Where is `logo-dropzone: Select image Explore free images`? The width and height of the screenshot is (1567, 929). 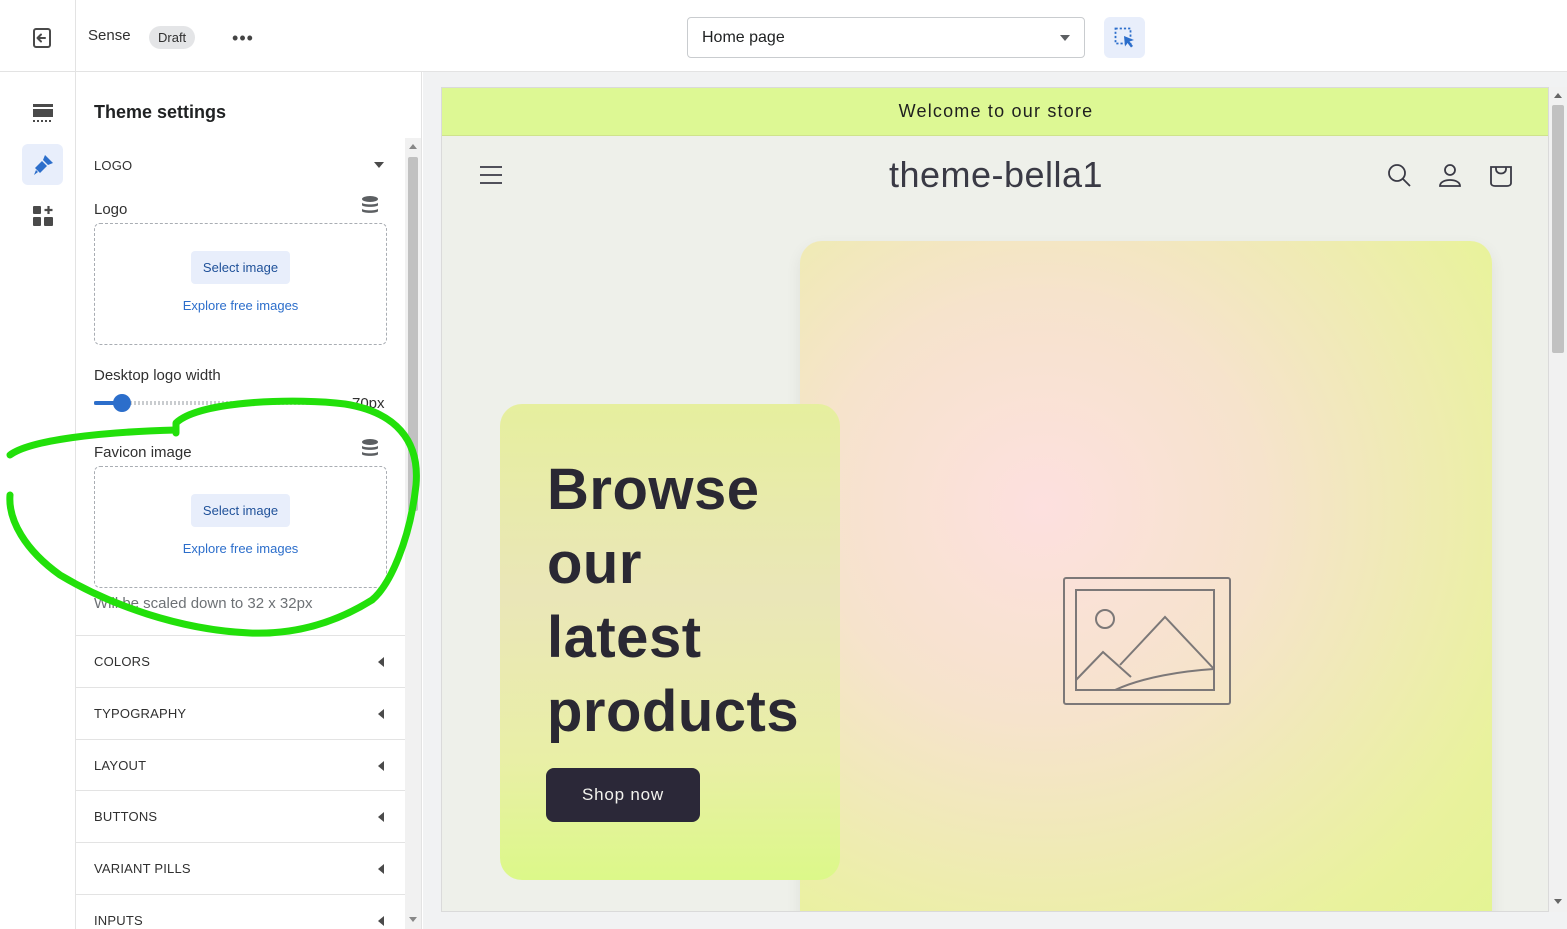
logo-dropzone: Select image Explore free images is located at coordinates (240, 284).